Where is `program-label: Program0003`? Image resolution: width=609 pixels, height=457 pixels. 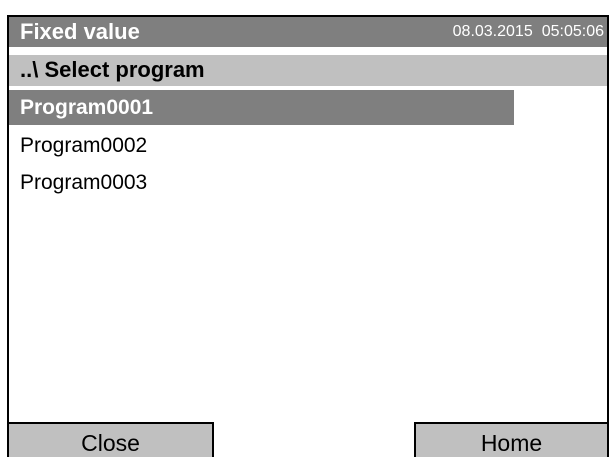
program-label: Program0003 is located at coordinates (84, 182).